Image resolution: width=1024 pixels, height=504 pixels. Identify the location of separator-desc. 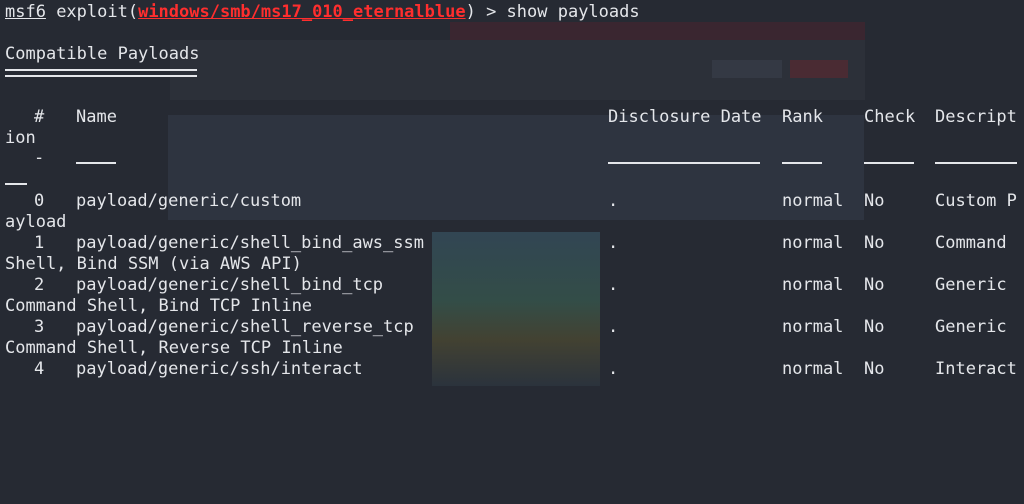
(976, 163).